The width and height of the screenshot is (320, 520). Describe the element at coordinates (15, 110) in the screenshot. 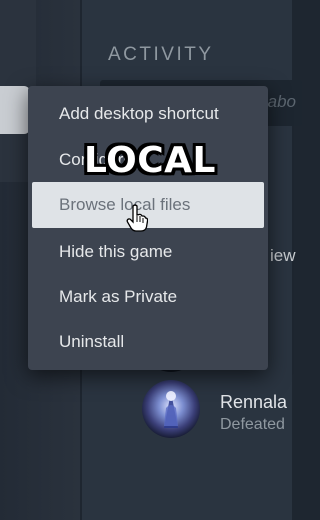

I see `selected-game-highlight` at that location.